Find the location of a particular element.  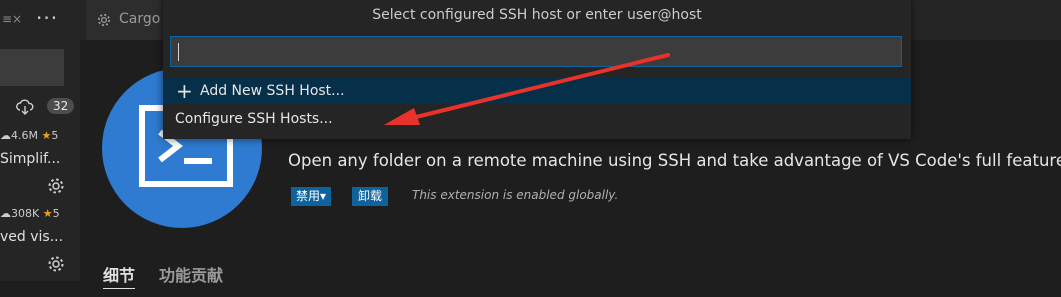

sidebar-remote-row: 32 is located at coordinates (40, 108).